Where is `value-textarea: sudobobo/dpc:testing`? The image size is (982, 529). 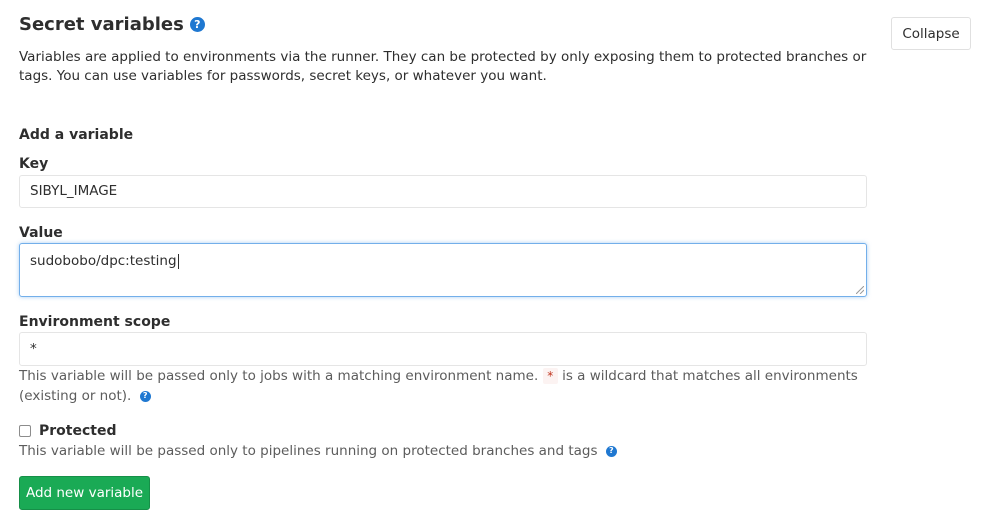 value-textarea: sudobobo/dpc:testing is located at coordinates (443, 270).